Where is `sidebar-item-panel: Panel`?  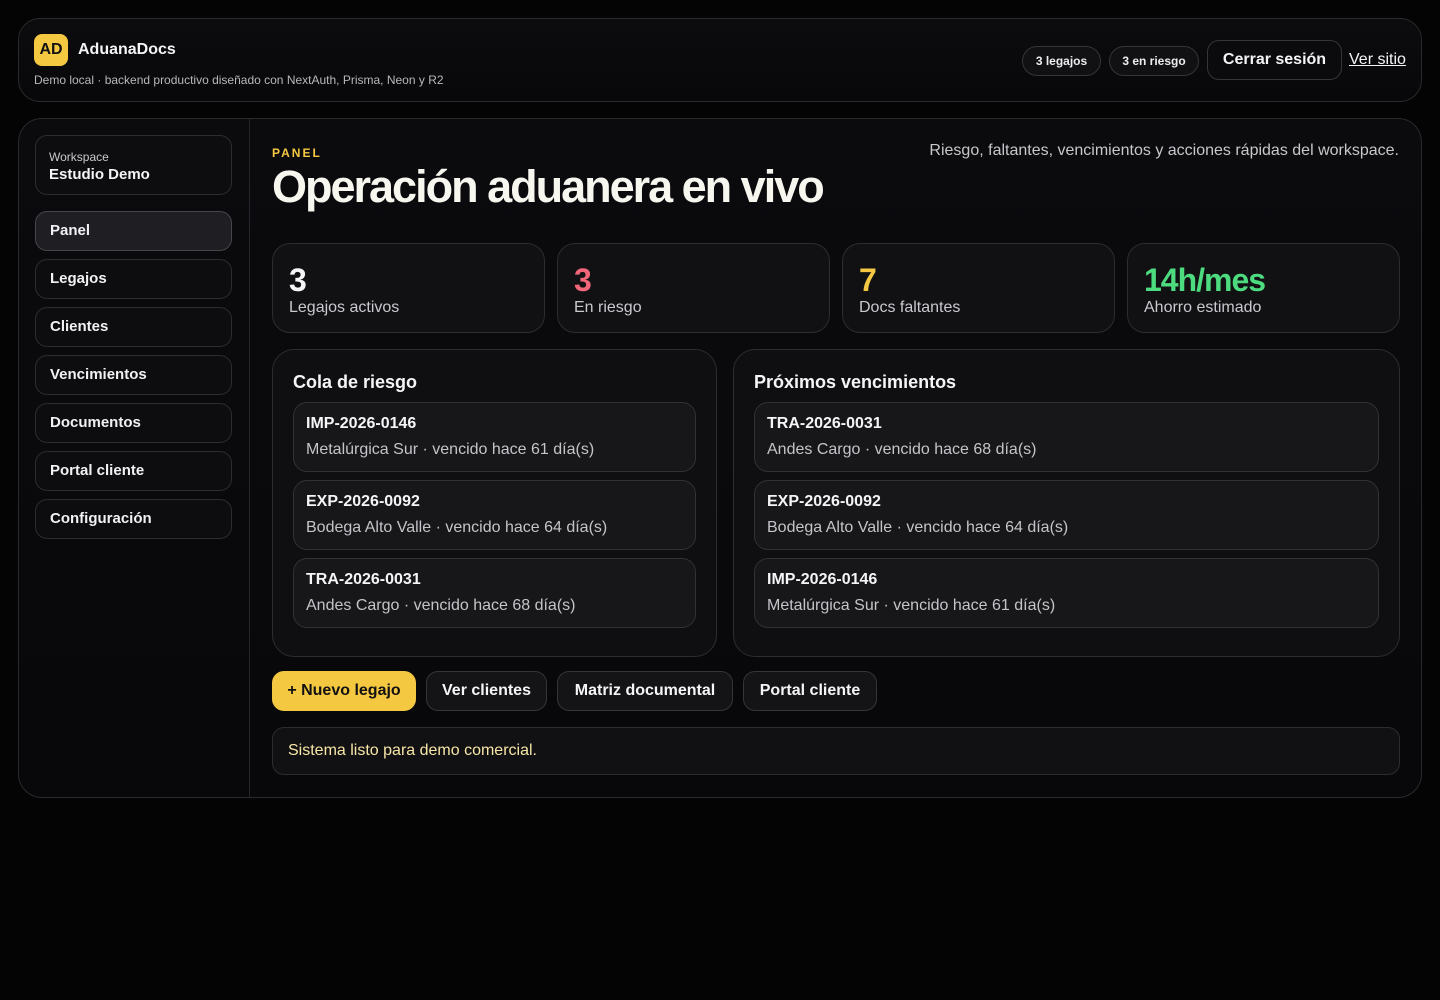
sidebar-item-panel: Panel is located at coordinates (133, 231).